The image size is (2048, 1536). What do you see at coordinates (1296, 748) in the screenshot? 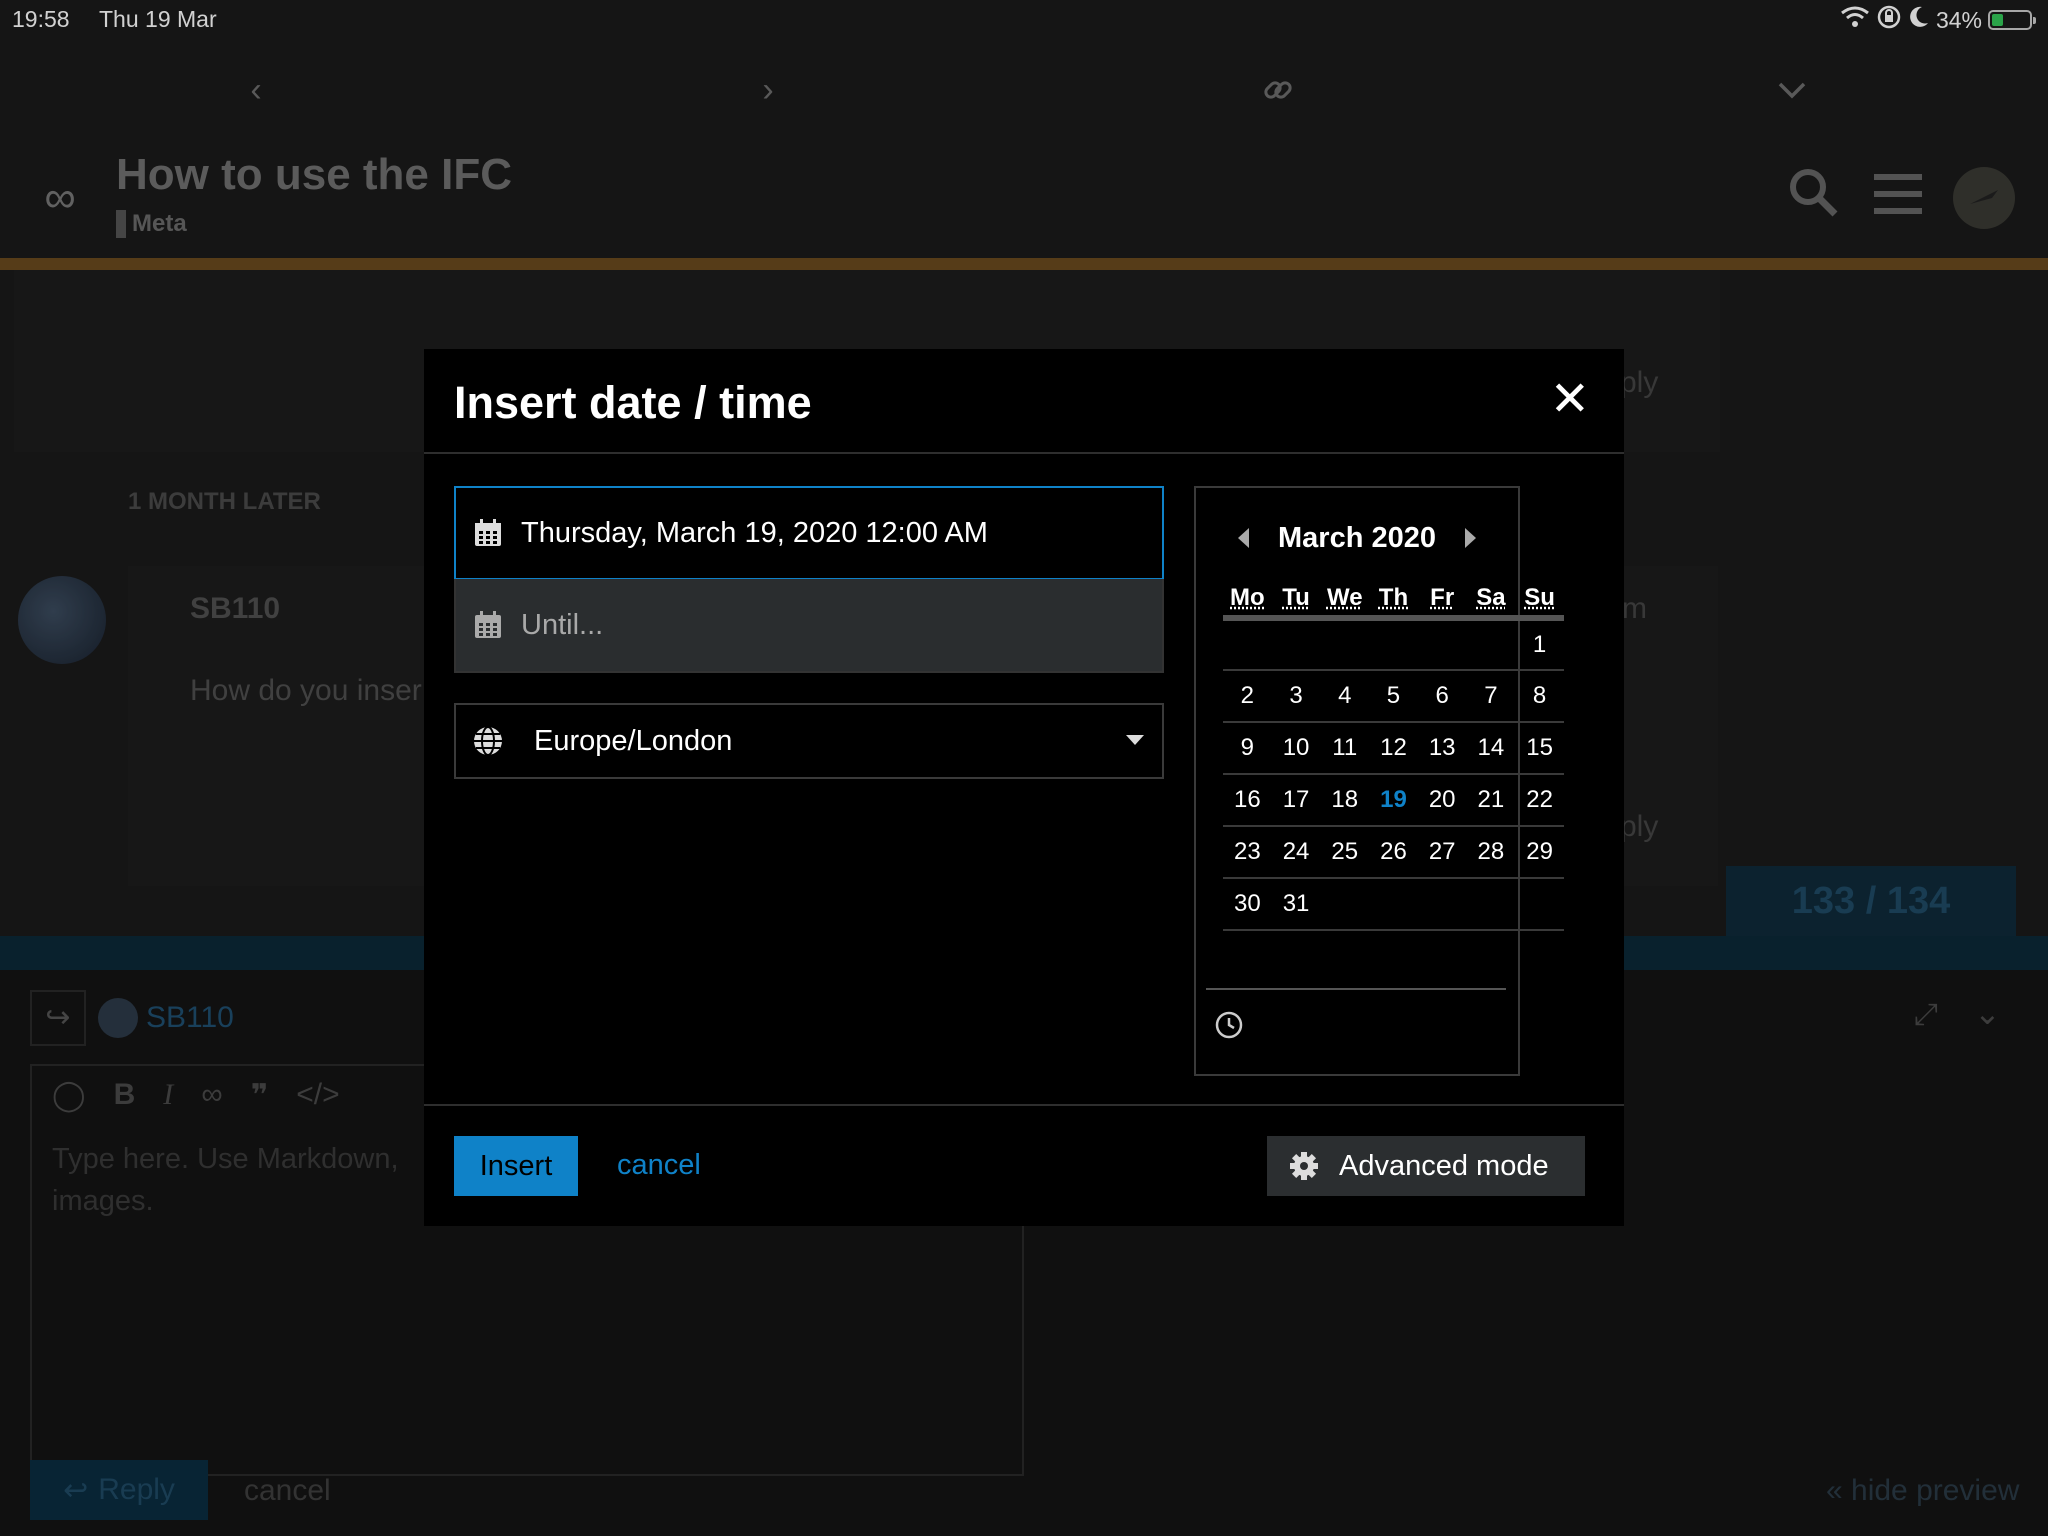
I see `calendar-day: 10` at bounding box center [1296, 748].